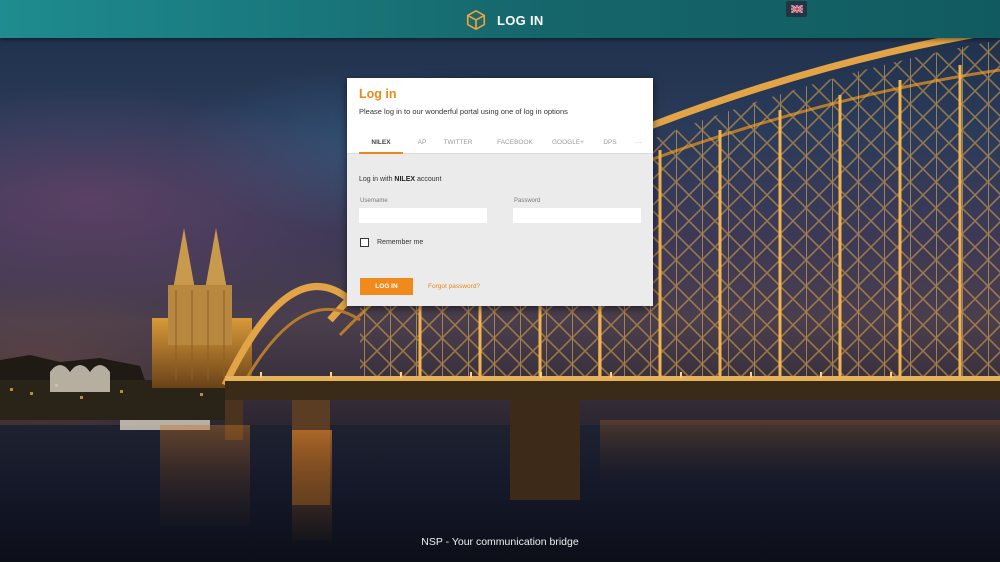  What do you see at coordinates (364, 242) in the screenshot?
I see `remember-me-checkbox` at bounding box center [364, 242].